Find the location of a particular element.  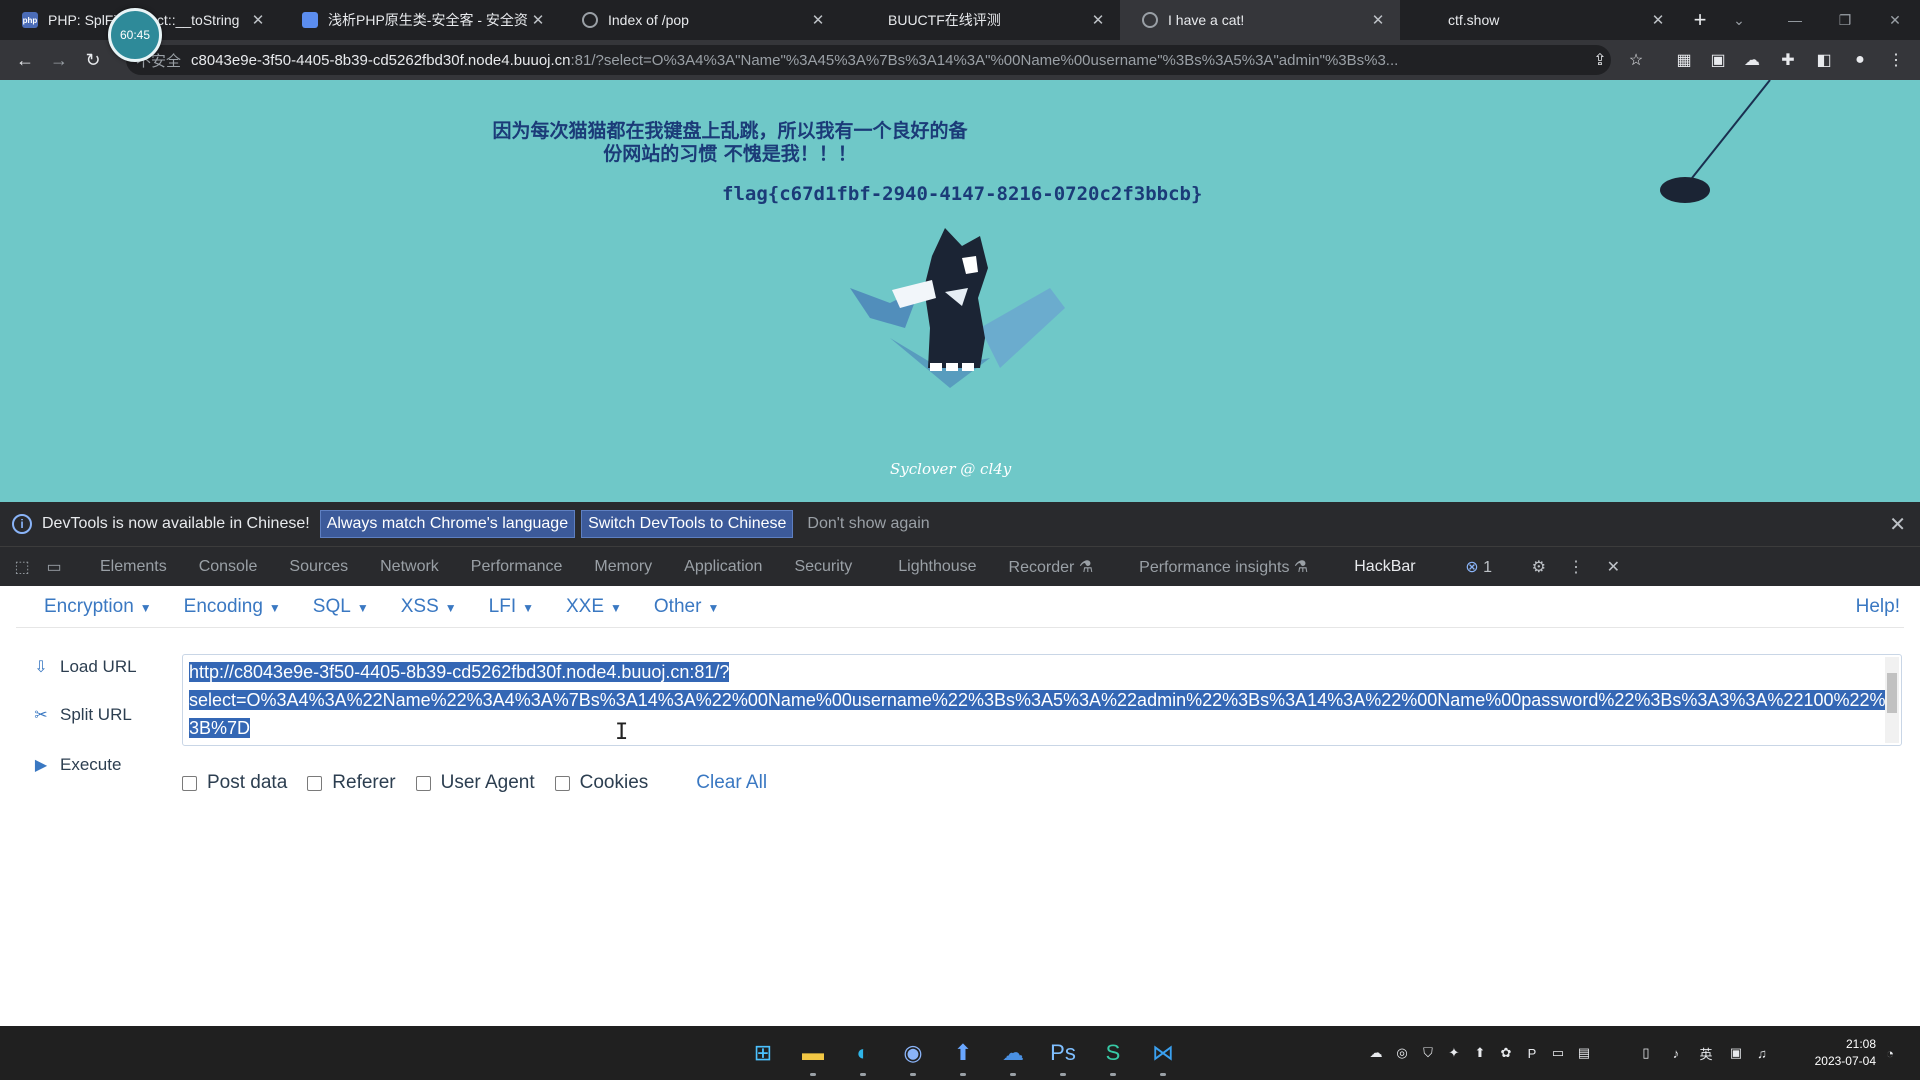

tray-icon: ☁ is located at coordinates (1376, 1053).